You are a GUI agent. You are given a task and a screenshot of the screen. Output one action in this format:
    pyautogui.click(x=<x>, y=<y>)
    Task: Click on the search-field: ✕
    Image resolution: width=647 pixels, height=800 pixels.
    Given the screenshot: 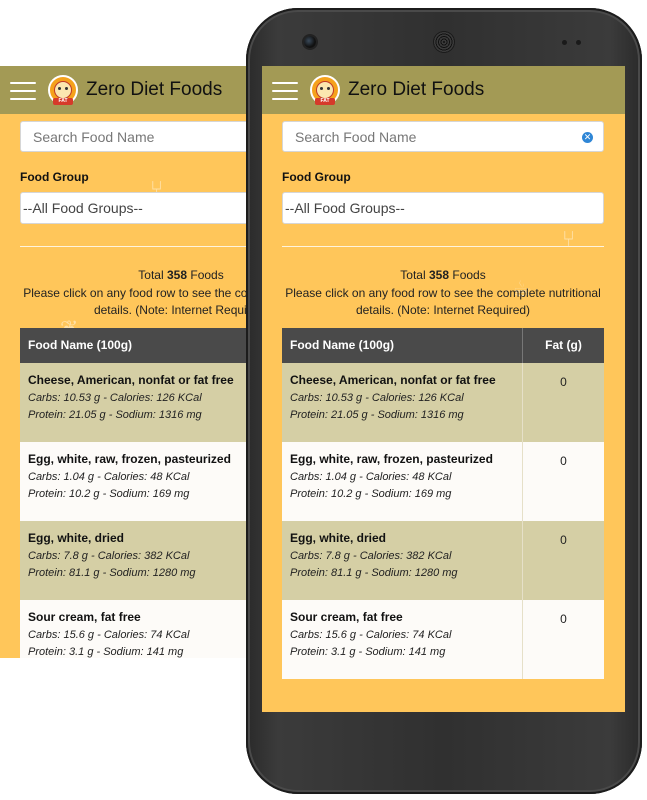 What is the action you would take?
    pyautogui.click(x=443, y=136)
    